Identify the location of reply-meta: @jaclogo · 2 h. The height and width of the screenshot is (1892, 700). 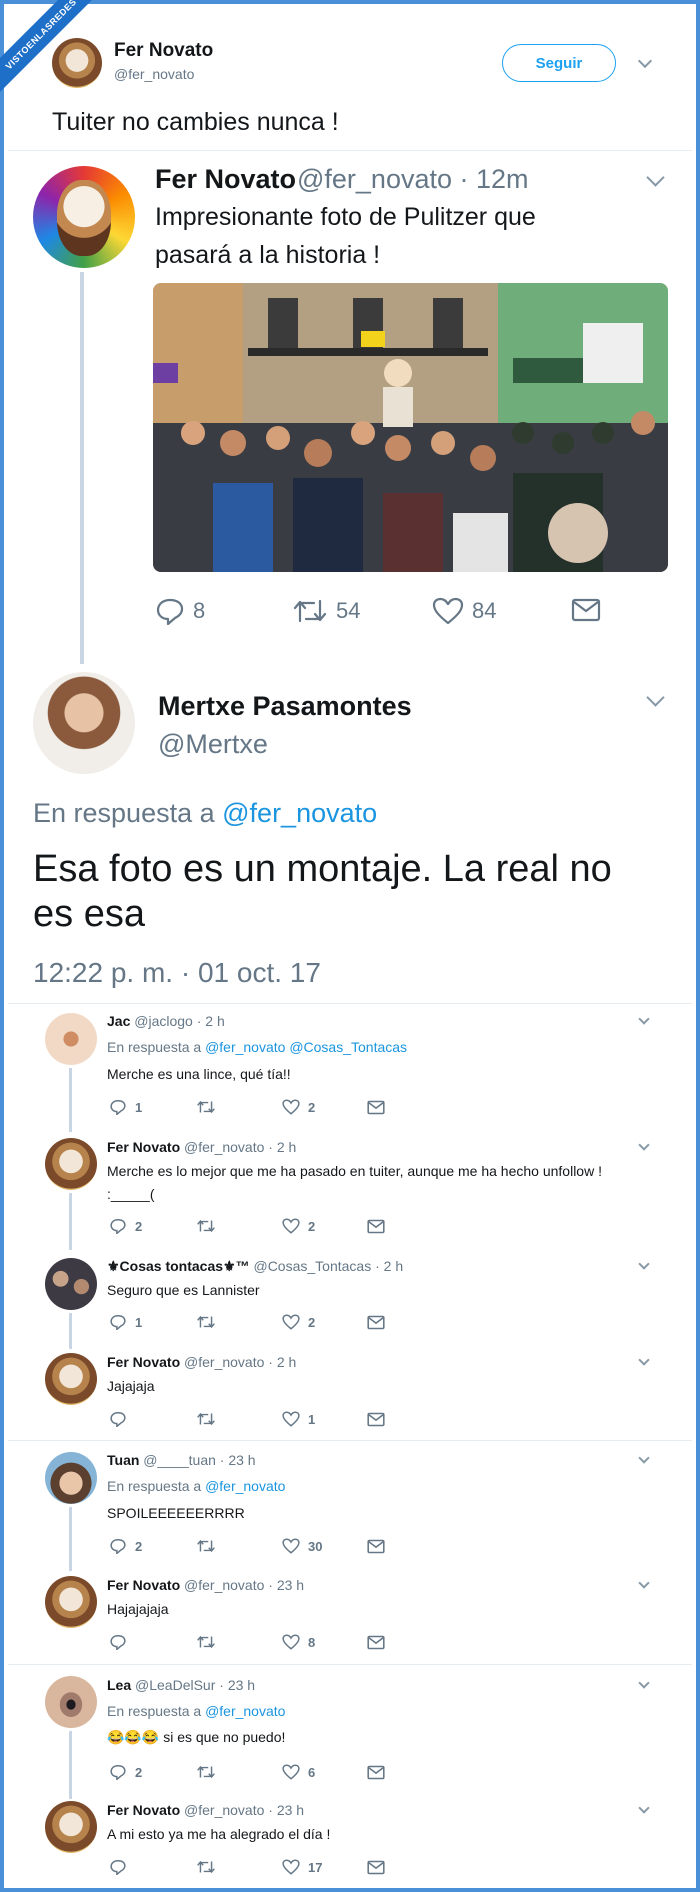
(179, 1021).